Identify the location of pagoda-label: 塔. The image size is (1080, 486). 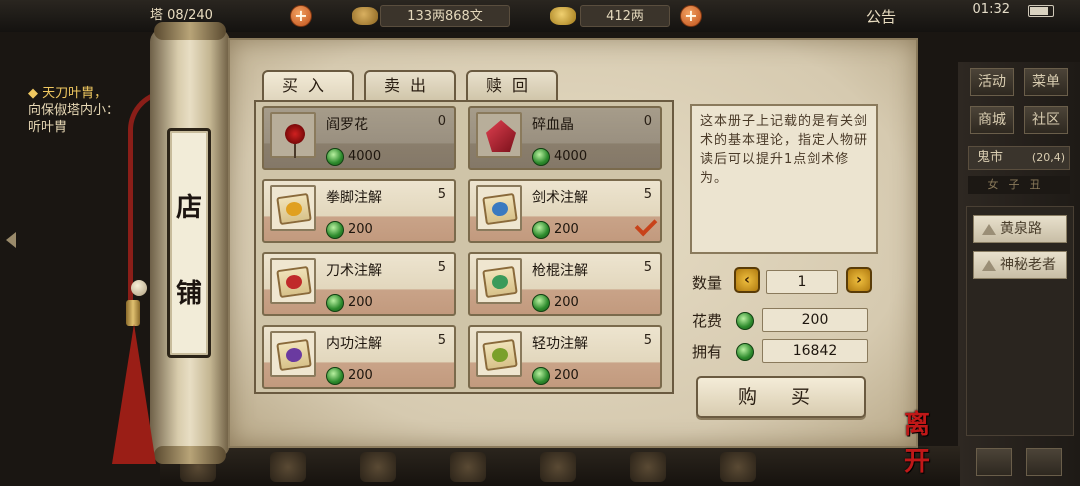
(157, 15).